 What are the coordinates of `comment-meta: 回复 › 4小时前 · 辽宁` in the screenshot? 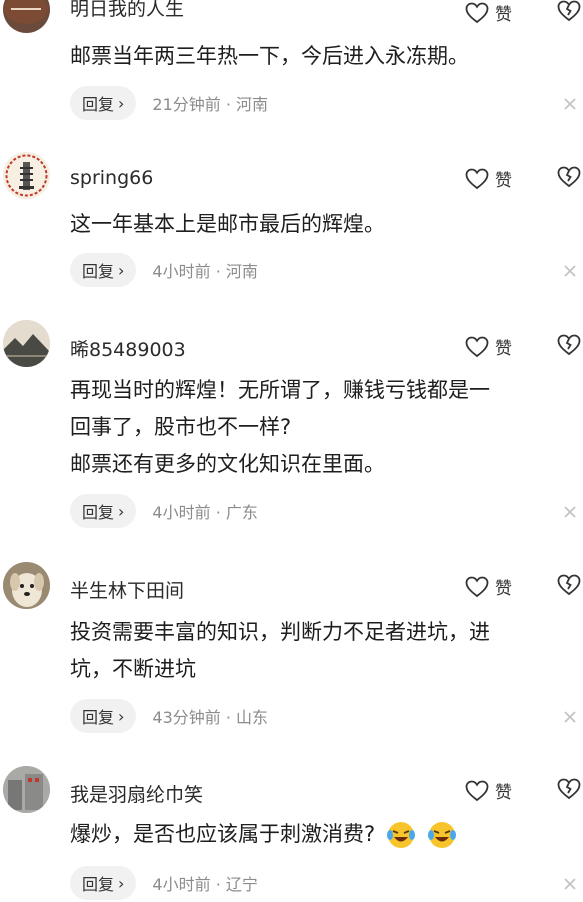 It's located at (164, 883).